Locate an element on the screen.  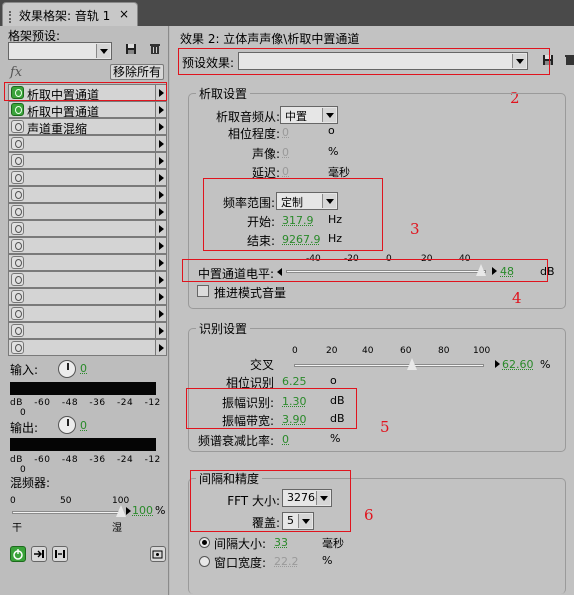
rack-slot: 析取中置通道 is located at coordinates (87, 109).